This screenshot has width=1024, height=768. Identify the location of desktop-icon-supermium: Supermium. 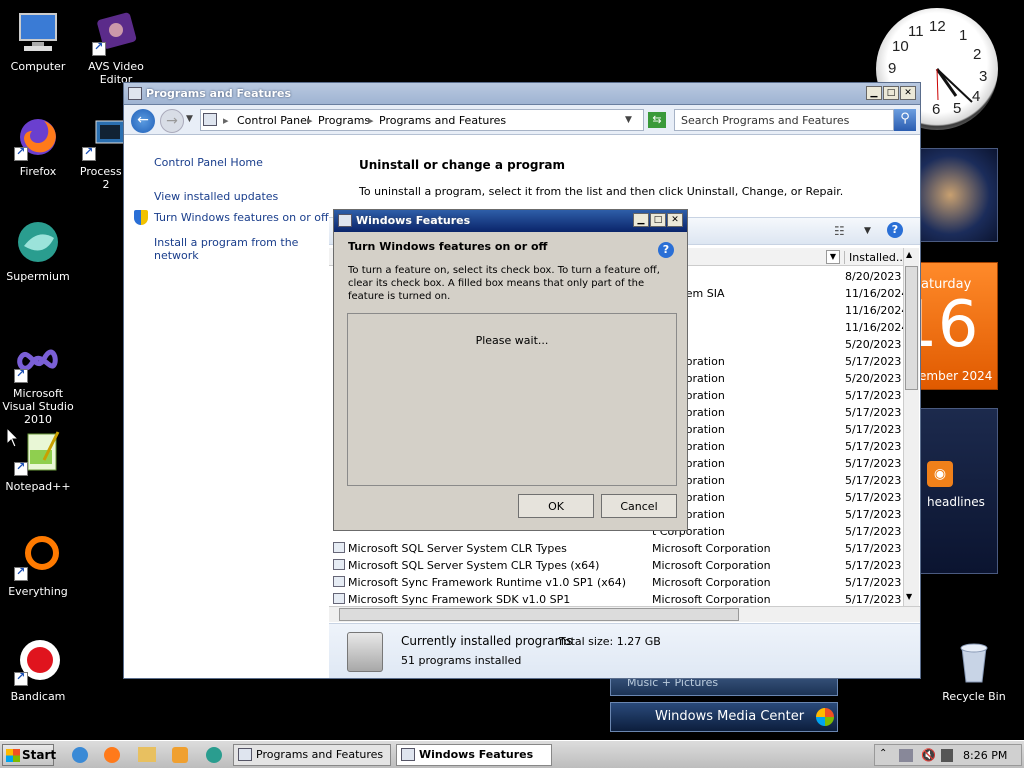
(39, 250).